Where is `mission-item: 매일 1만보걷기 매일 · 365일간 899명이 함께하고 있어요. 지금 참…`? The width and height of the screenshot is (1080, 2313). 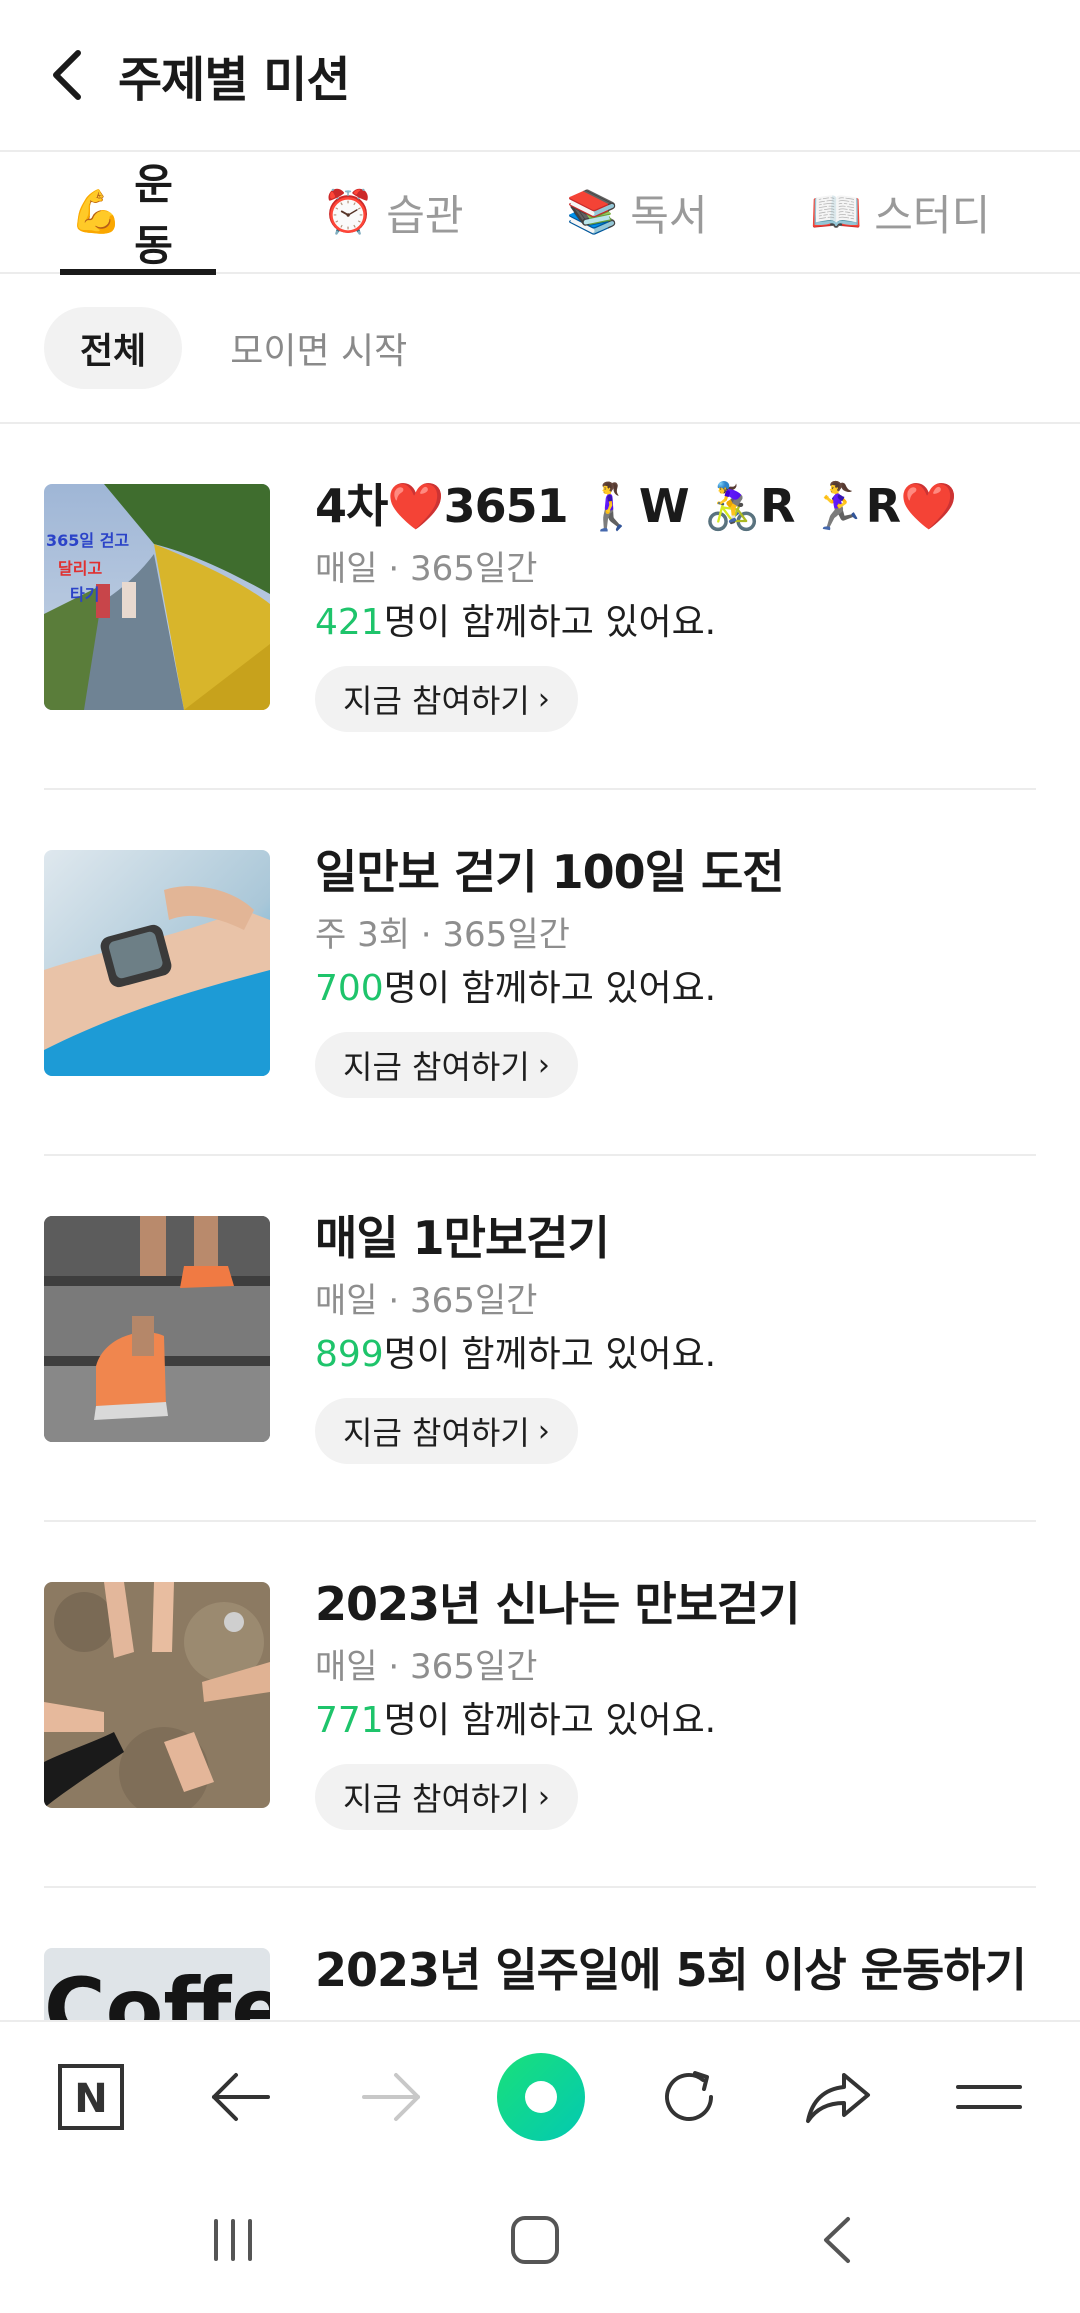 mission-item: 매일 1만보걷기 매일 · 365일간 899명이 함께하고 있어요. 지금 참… is located at coordinates (540, 1339).